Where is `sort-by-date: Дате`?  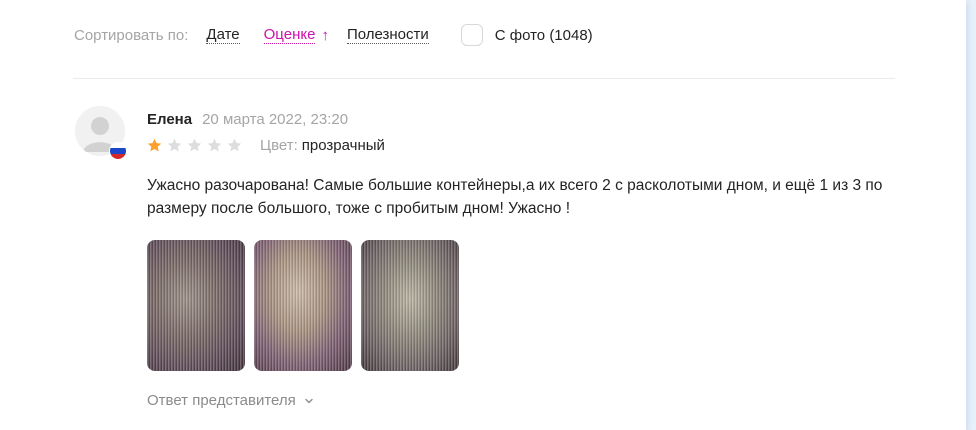
sort-by-date: Дате is located at coordinates (223, 35).